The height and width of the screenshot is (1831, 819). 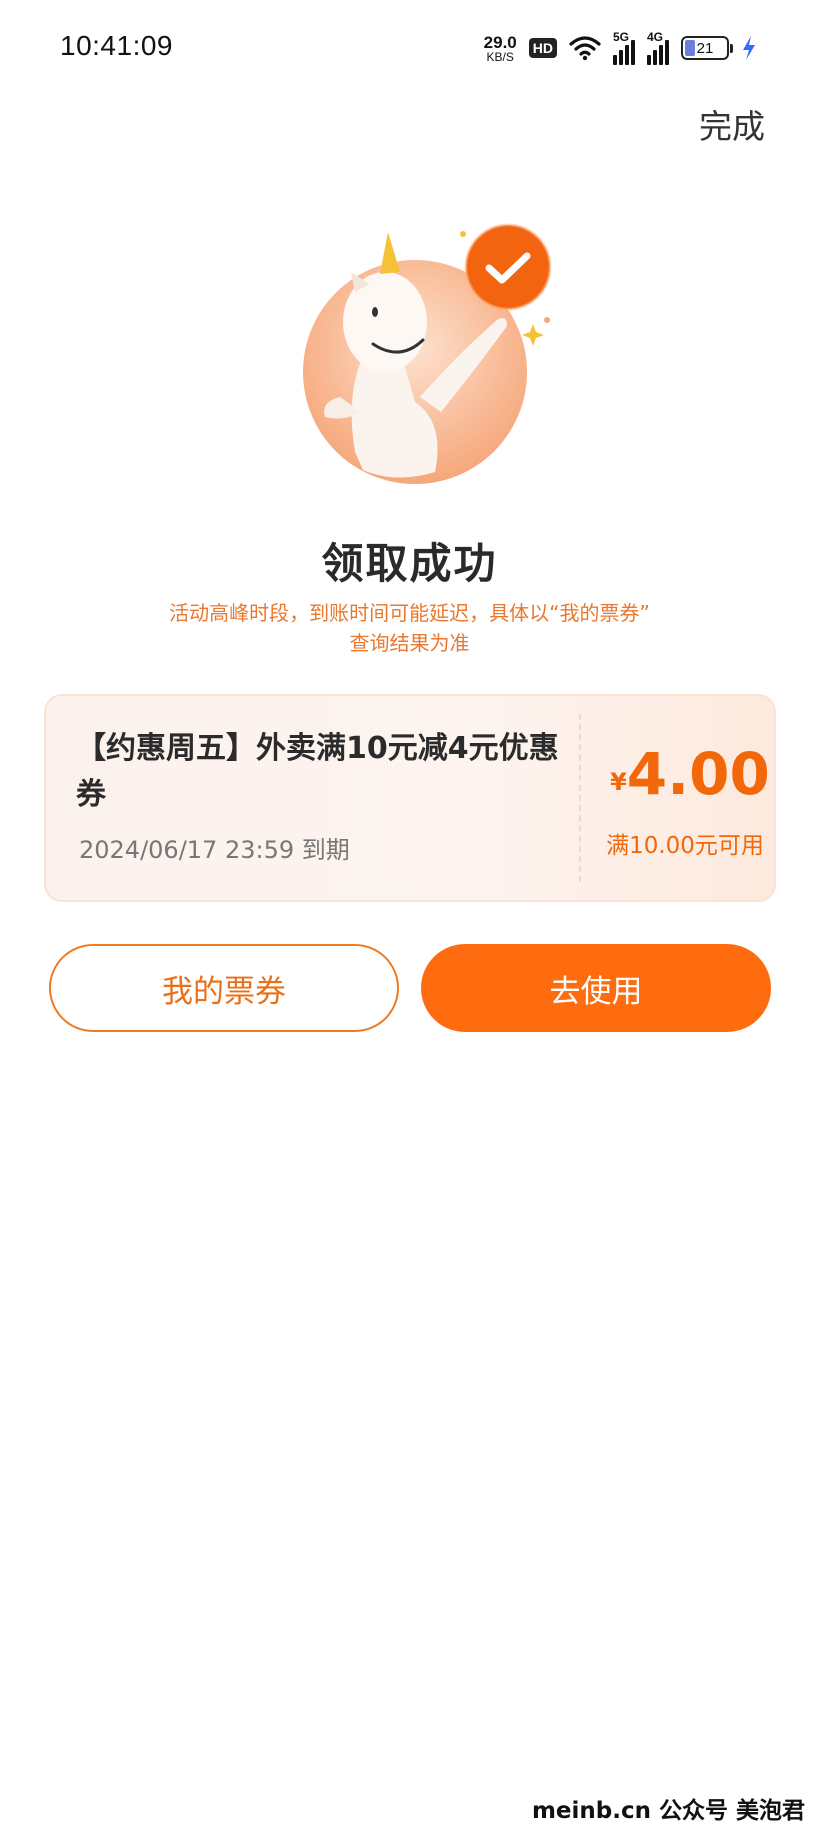 I want to click on net-speed-unit: KB/S, so click(x=500, y=56).